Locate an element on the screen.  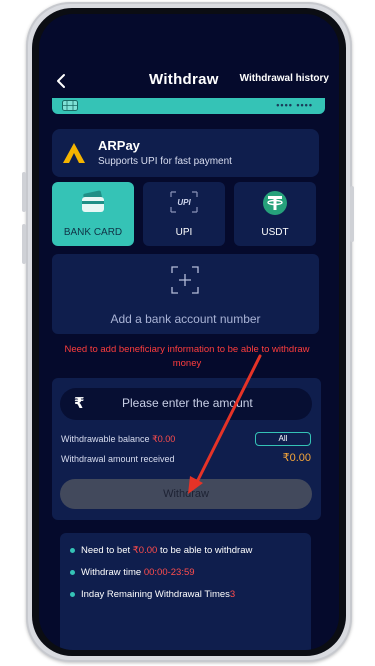
bet-requirement: Need to bet ₹0.00 to be able to withdraw is located at coordinates (161, 550).